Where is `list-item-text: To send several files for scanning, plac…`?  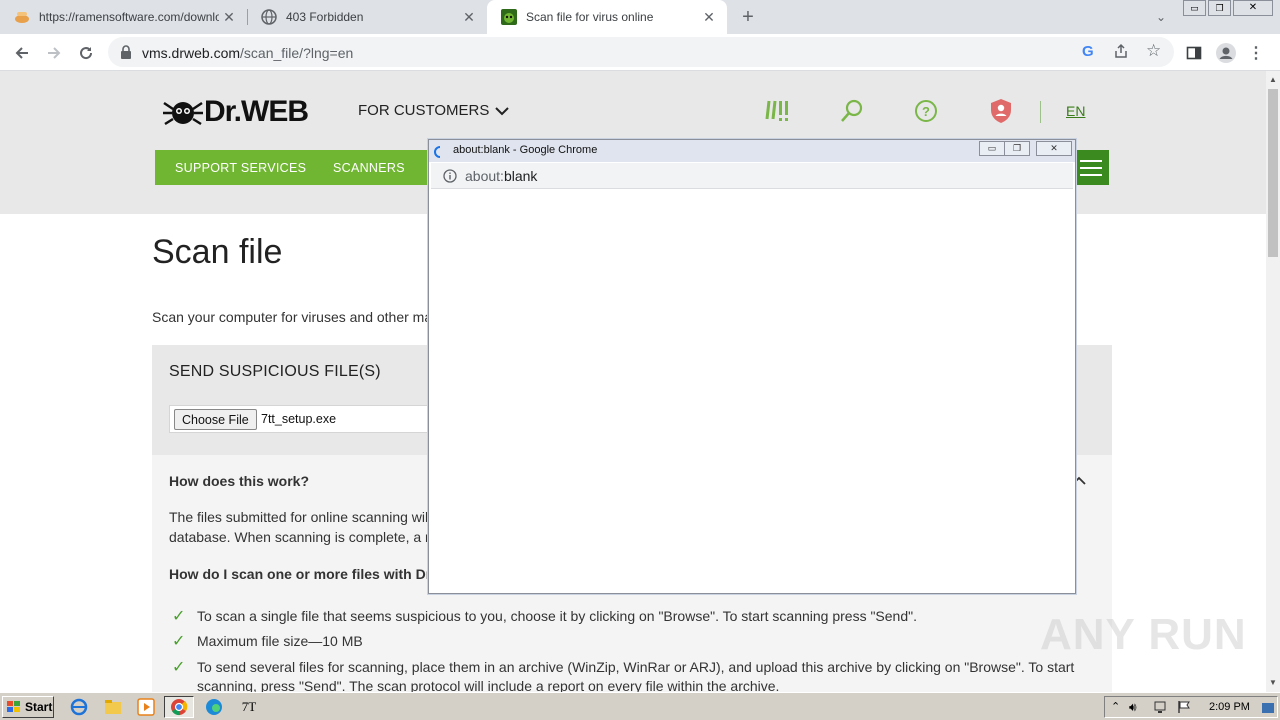
list-item-text: To send several files for scanning, plac… is located at coordinates (635, 675).